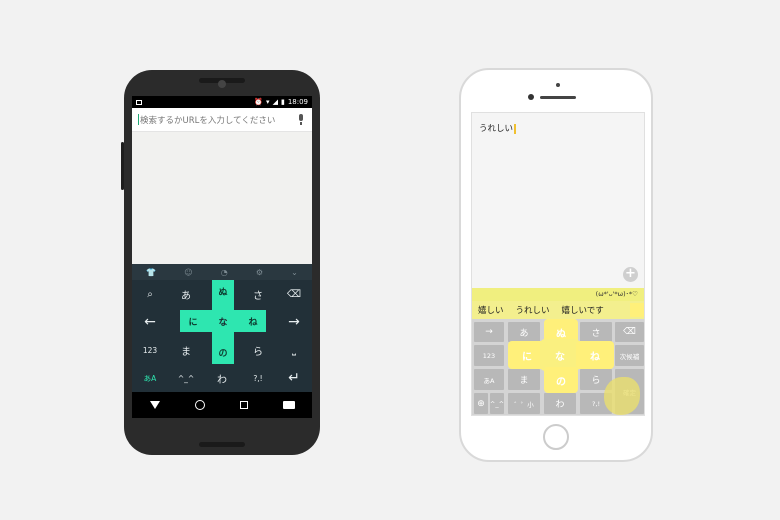 This screenshot has width=780, height=520. What do you see at coordinates (294, 272) in the screenshot?
I see `chevron-down-icon: ⌄` at bounding box center [294, 272].